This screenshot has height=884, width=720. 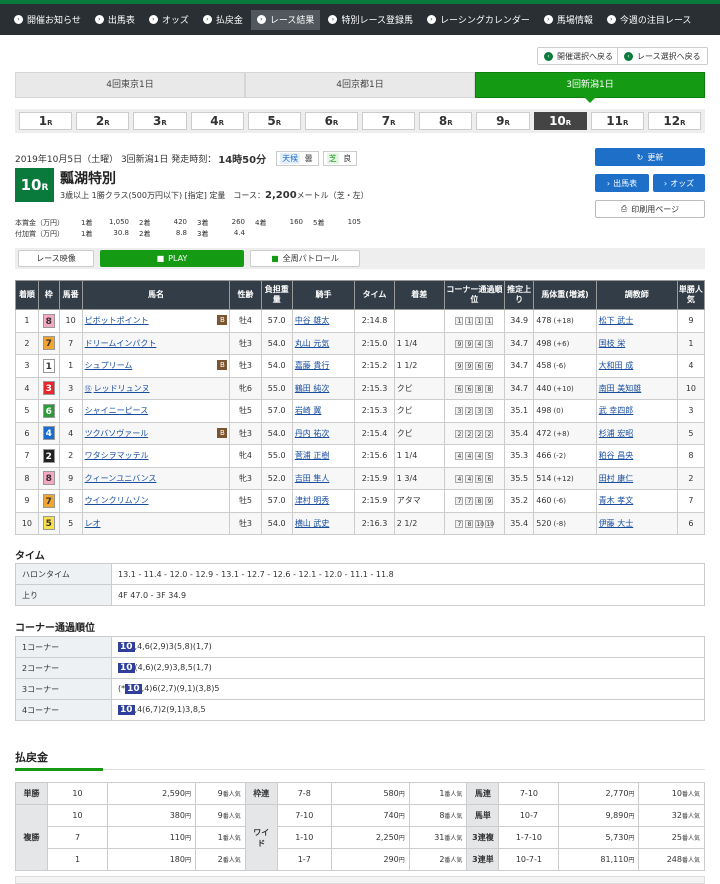 I want to click on trainer-link: 大和田 成, so click(x=636, y=366).